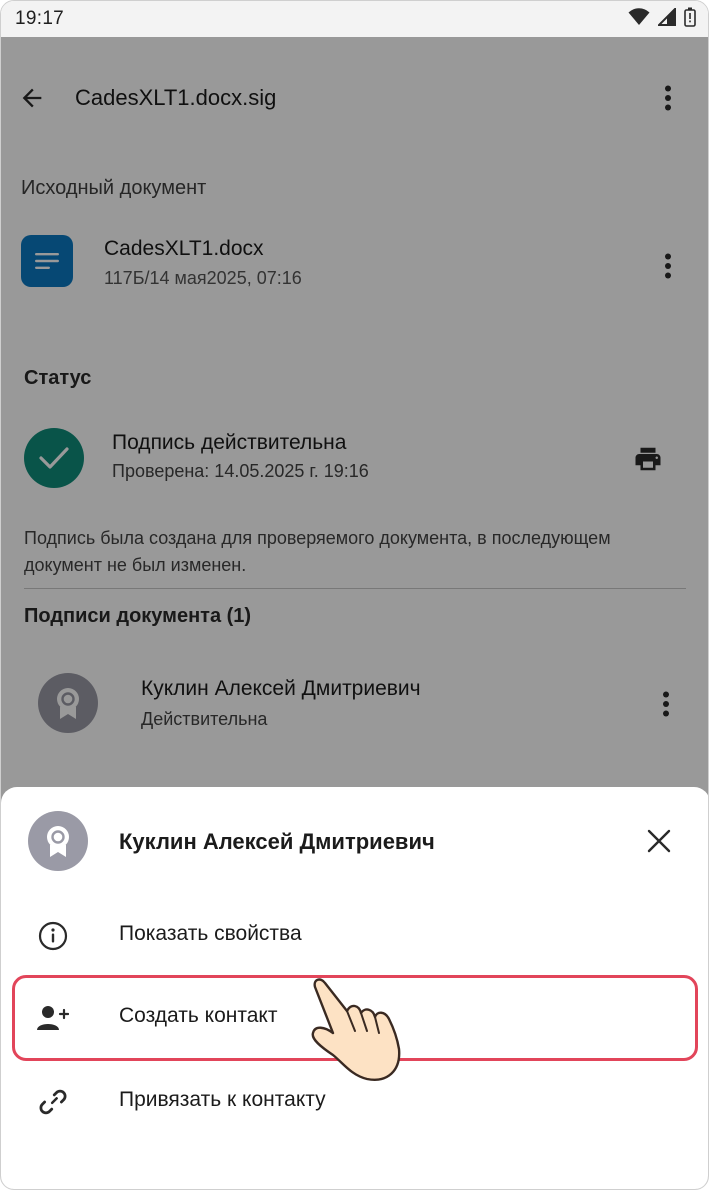  What do you see at coordinates (210, 933) in the screenshot?
I see `menu-item-label: Показать свойства` at bounding box center [210, 933].